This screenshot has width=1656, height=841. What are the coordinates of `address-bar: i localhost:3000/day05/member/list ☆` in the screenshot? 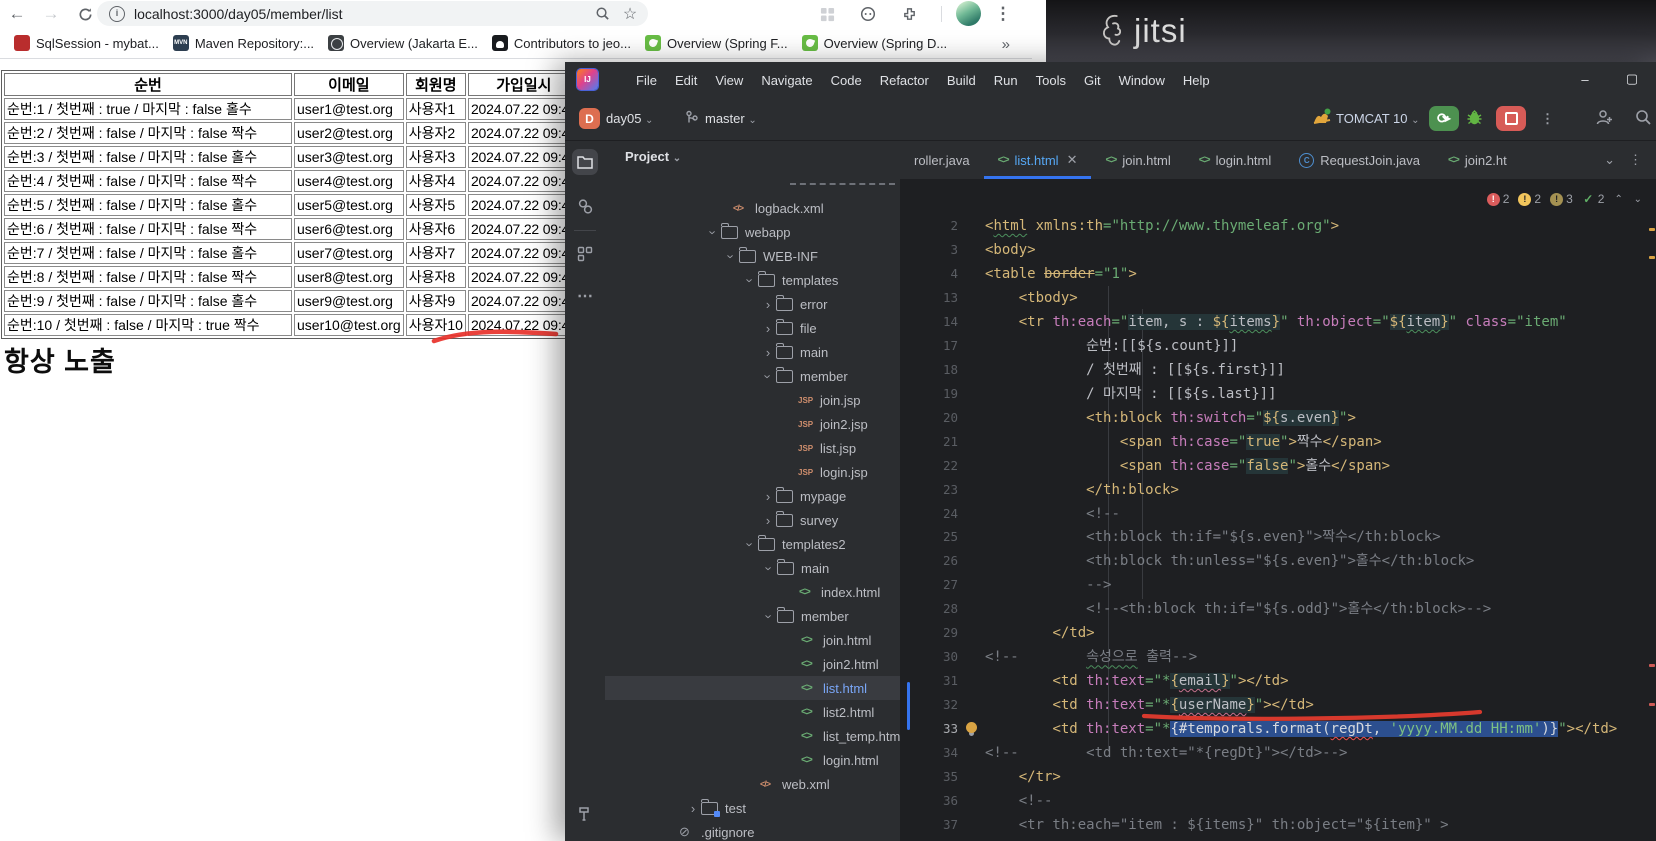 It's located at (372, 13).